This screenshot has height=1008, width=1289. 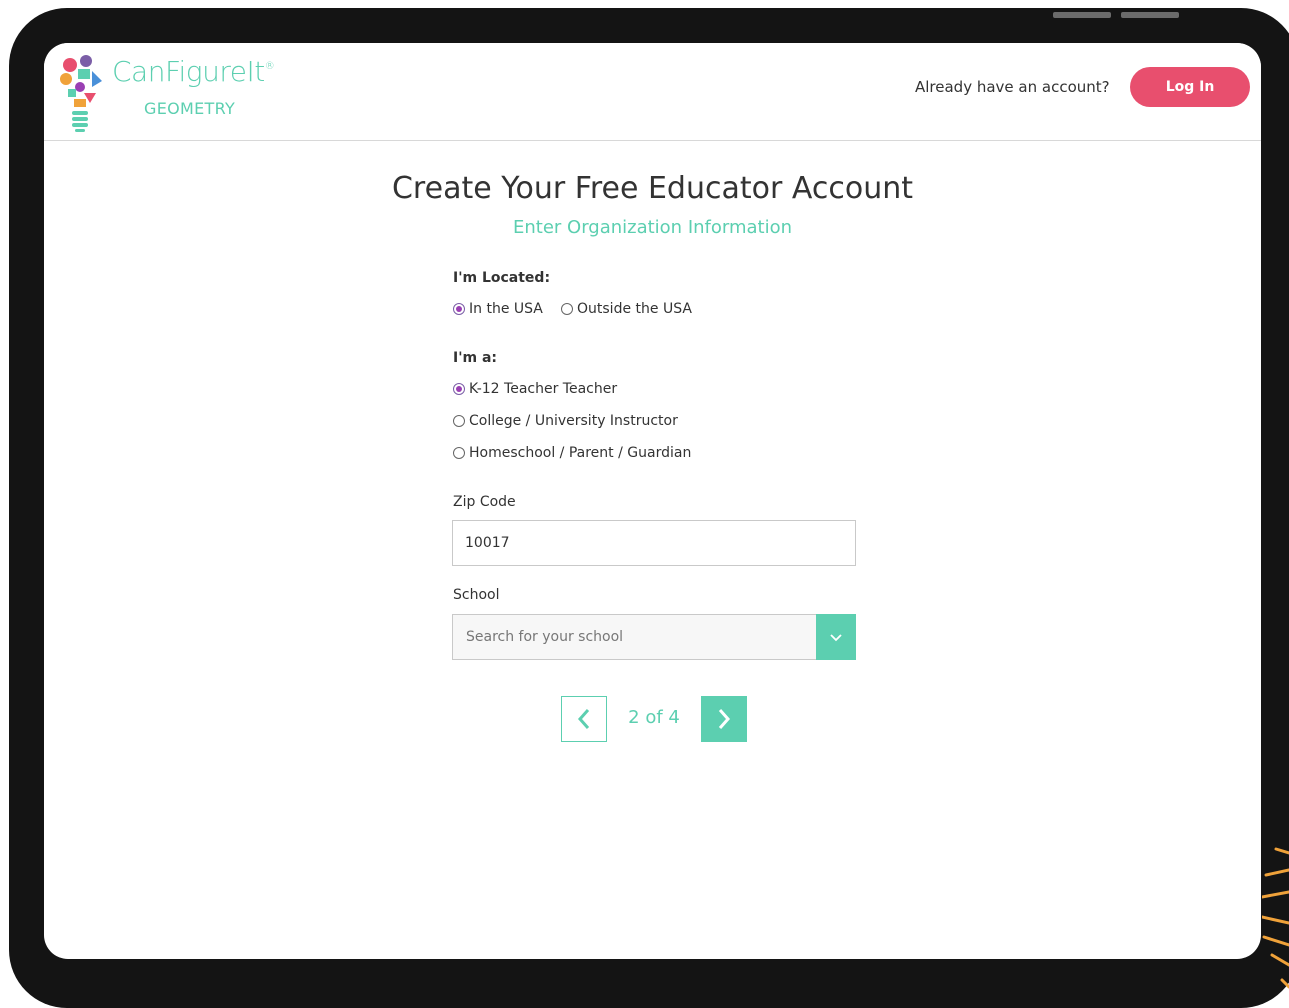 What do you see at coordinates (1012, 87) in the screenshot?
I see `already-have-account-text: Already have an account?` at bounding box center [1012, 87].